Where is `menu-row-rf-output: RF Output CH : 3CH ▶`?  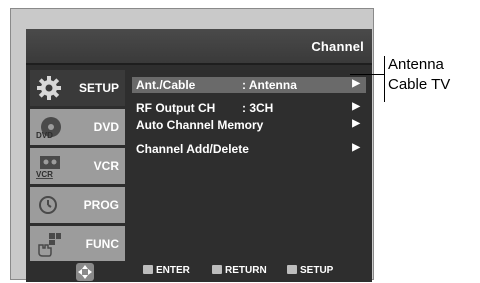 menu-row-rf-output: RF Output CH : 3CH ▶ is located at coordinates (249, 108).